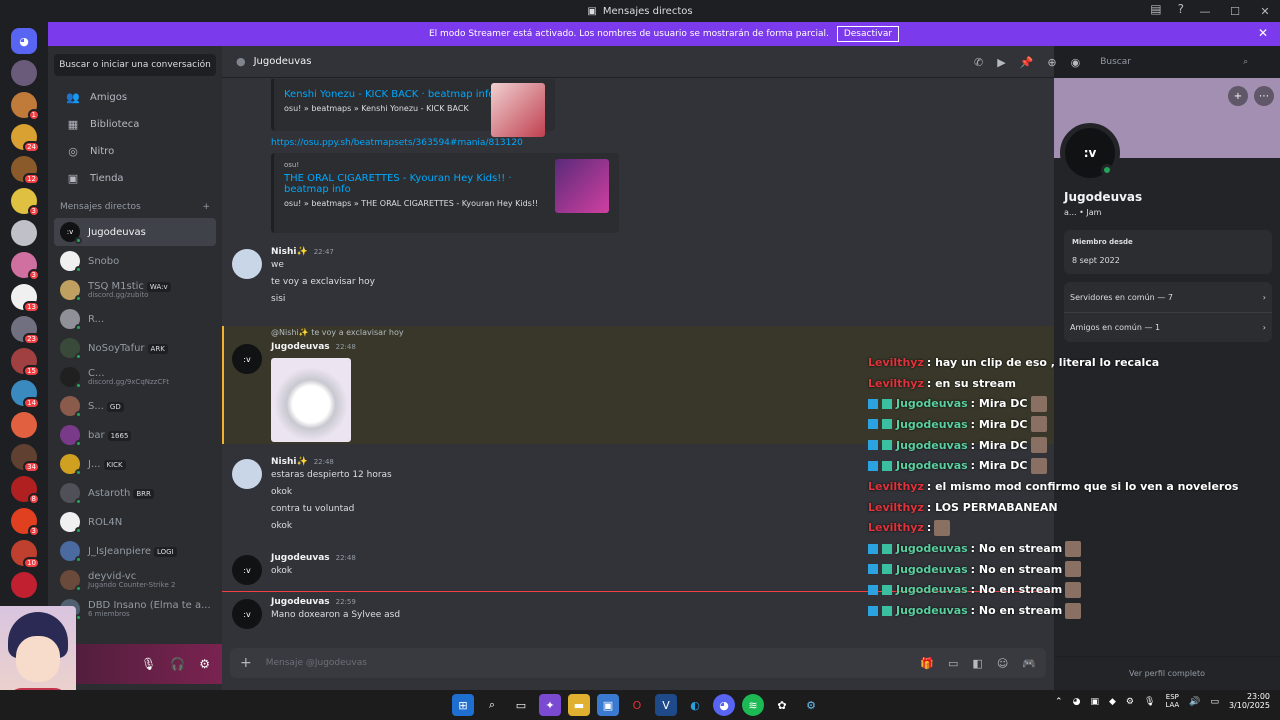 This screenshot has height=720, width=1280. What do you see at coordinates (579, 705) in the screenshot?
I see `file-explorer-icon: ▬` at bounding box center [579, 705].